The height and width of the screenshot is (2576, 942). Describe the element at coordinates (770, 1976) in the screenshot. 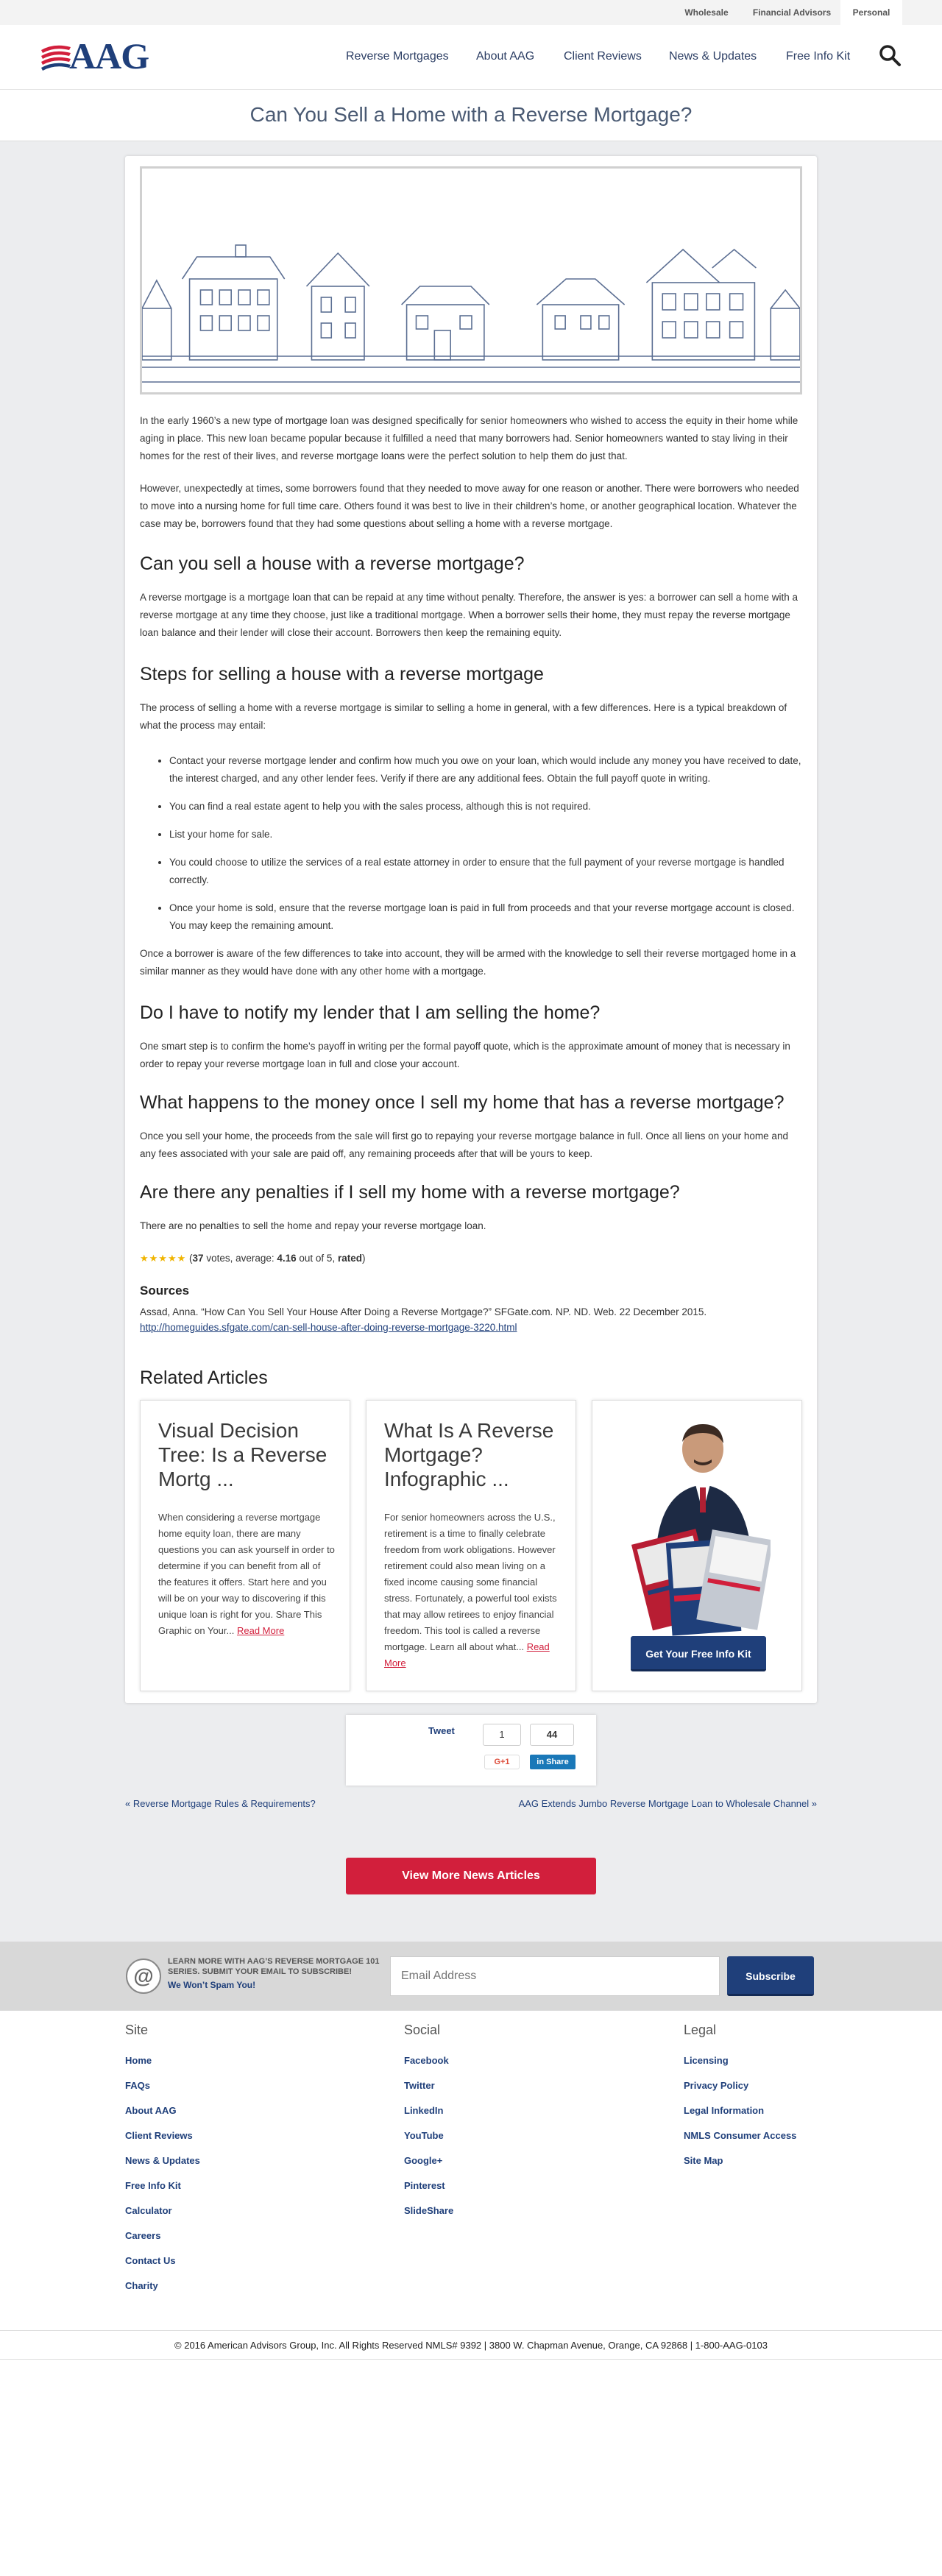

I see `subscribe-button: Subscribe` at that location.